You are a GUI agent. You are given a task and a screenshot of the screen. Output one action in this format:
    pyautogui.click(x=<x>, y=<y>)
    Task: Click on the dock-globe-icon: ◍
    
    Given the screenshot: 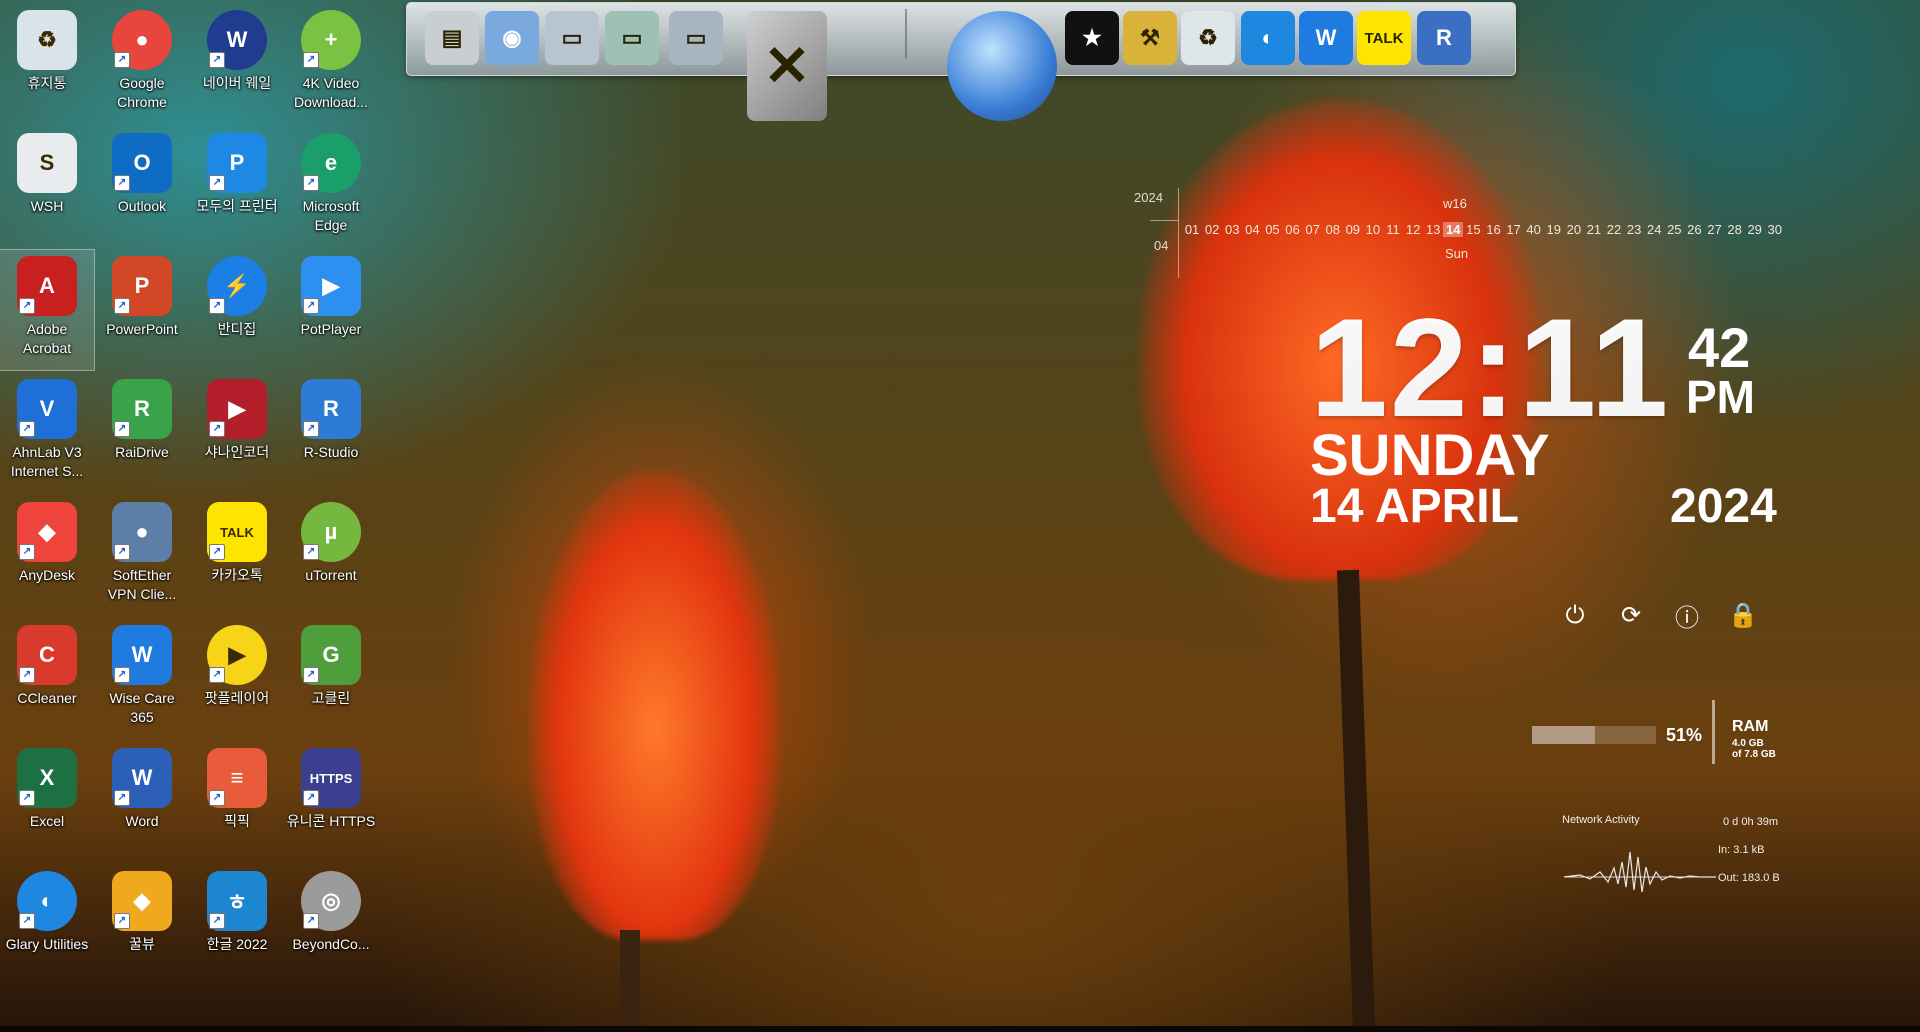 What is the action you would take?
    pyautogui.click(x=1002, y=66)
    